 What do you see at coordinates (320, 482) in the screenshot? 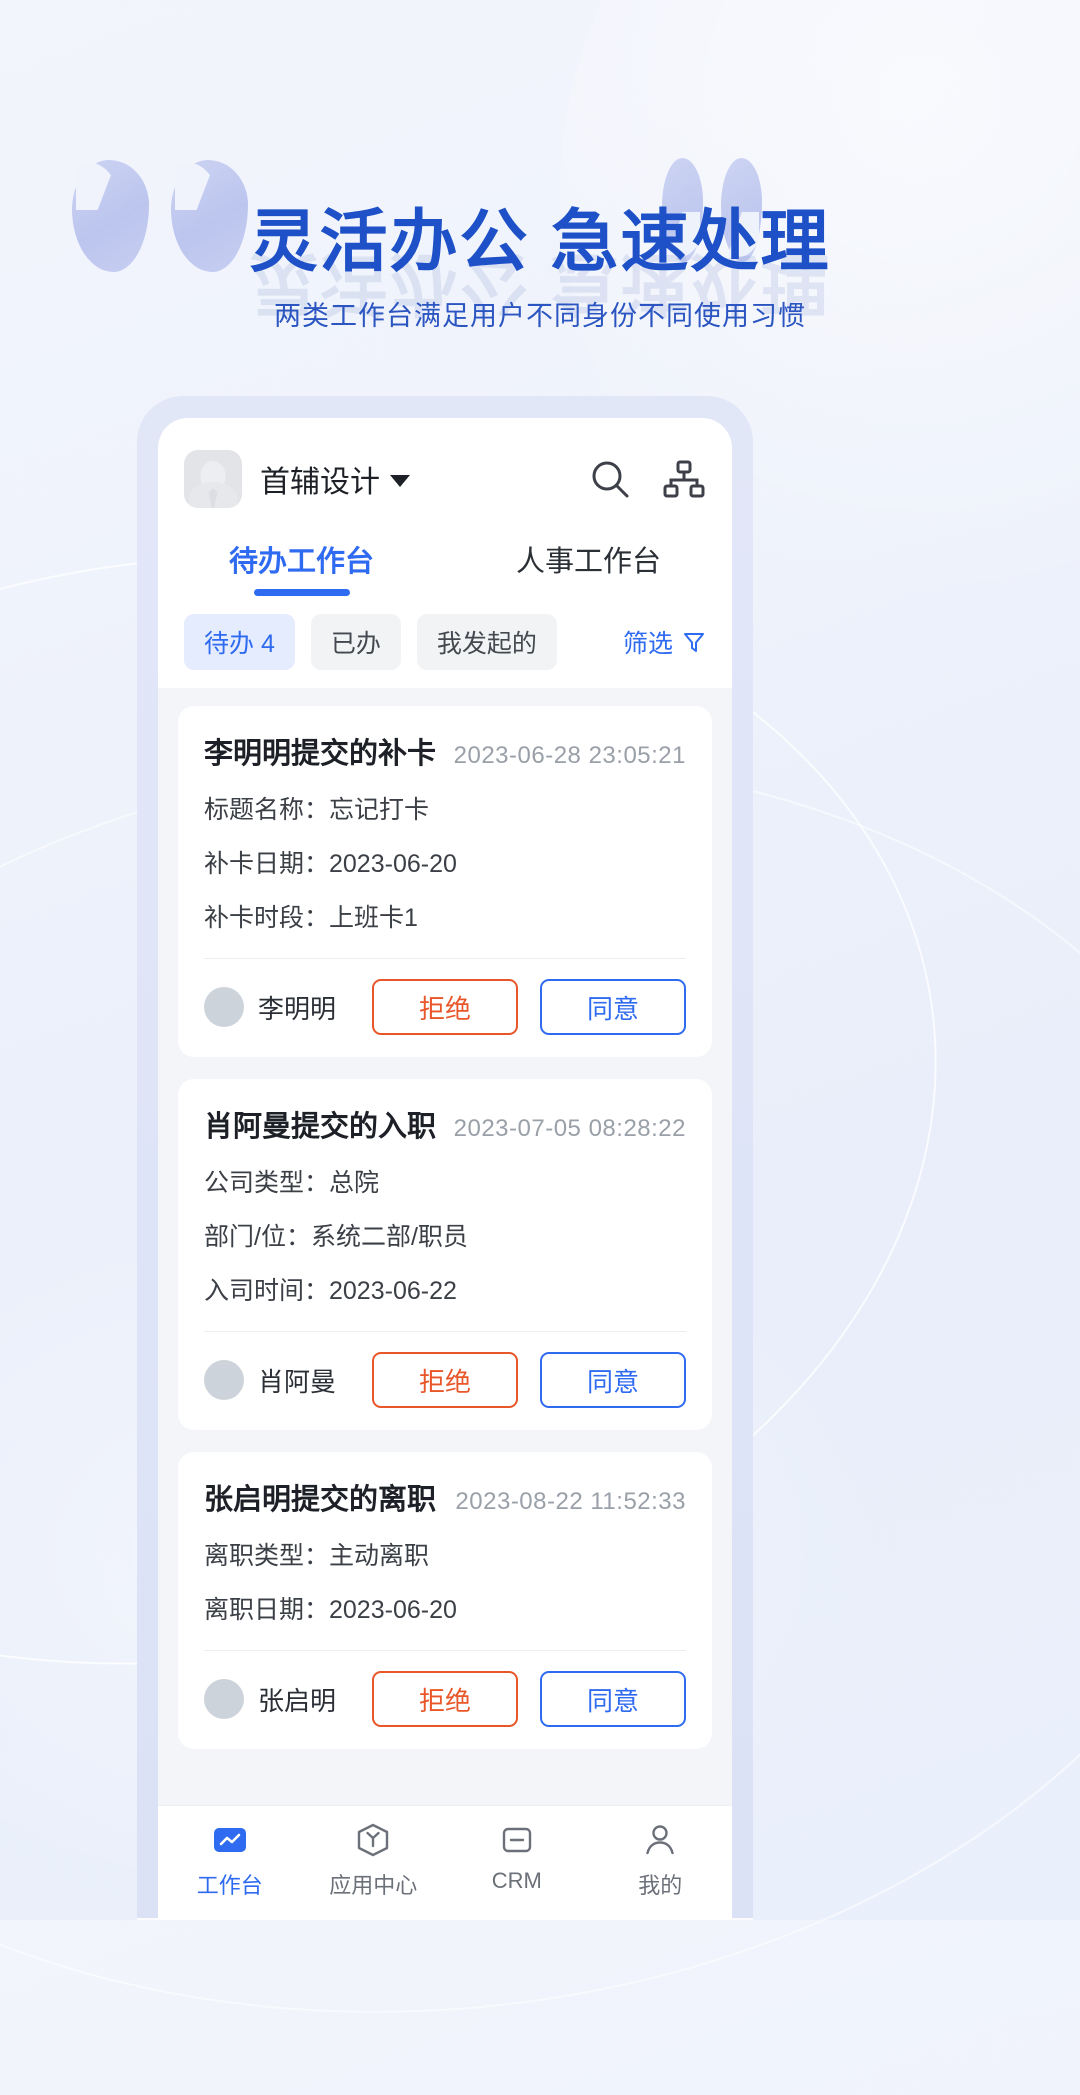
I see `org-name-label: 首辅设计` at bounding box center [320, 482].